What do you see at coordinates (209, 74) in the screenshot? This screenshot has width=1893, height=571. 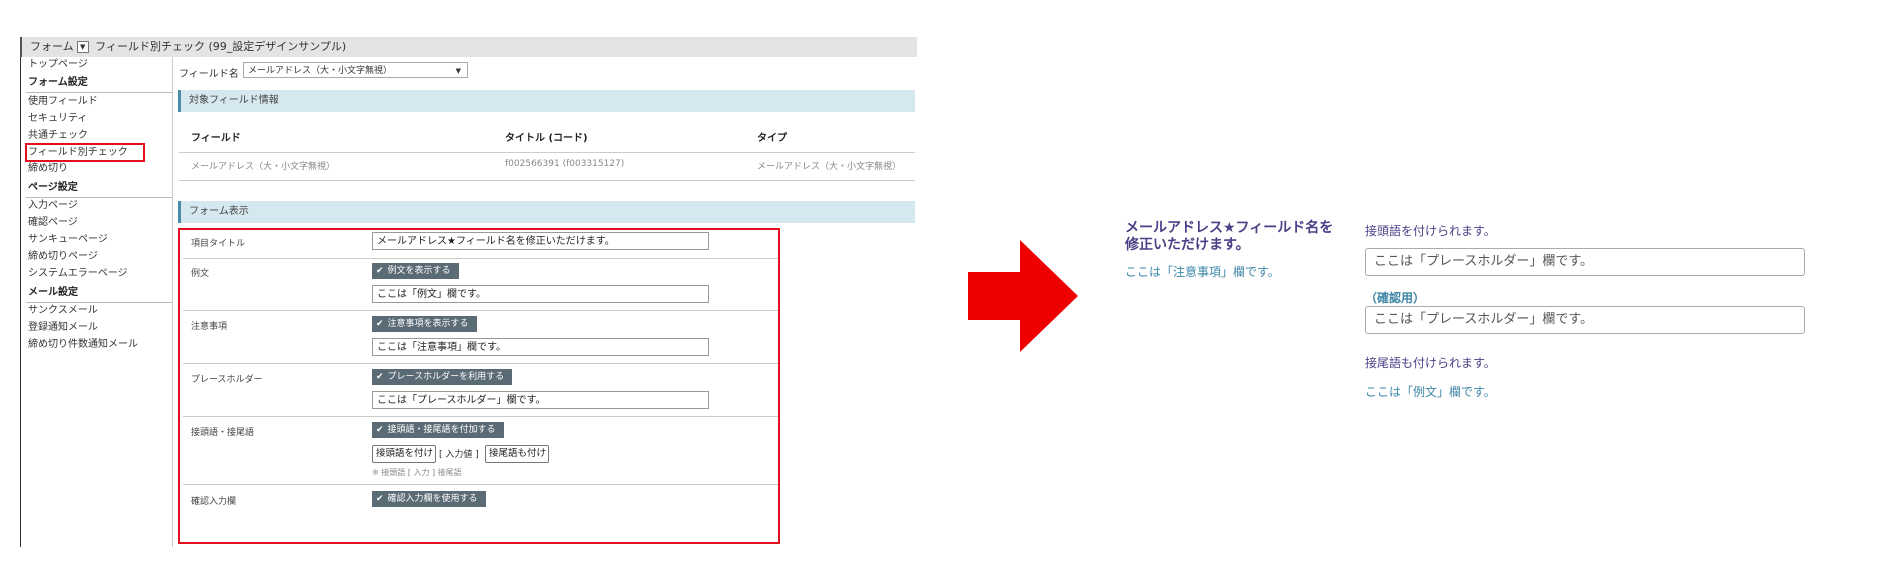 I see `field-name-label: フィールド名` at bounding box center [209, 74].